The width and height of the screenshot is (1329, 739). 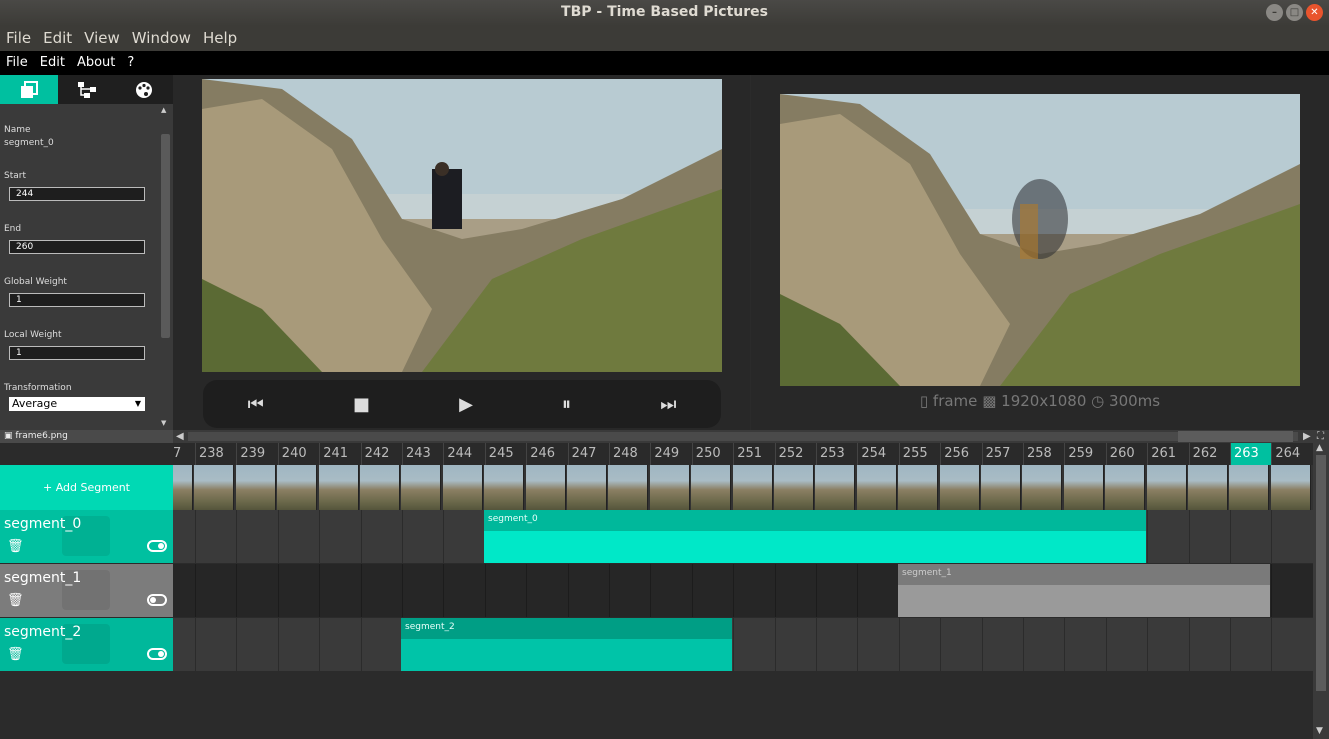 I want to click on global-weight-field: 1, so click(x=77, y=300).